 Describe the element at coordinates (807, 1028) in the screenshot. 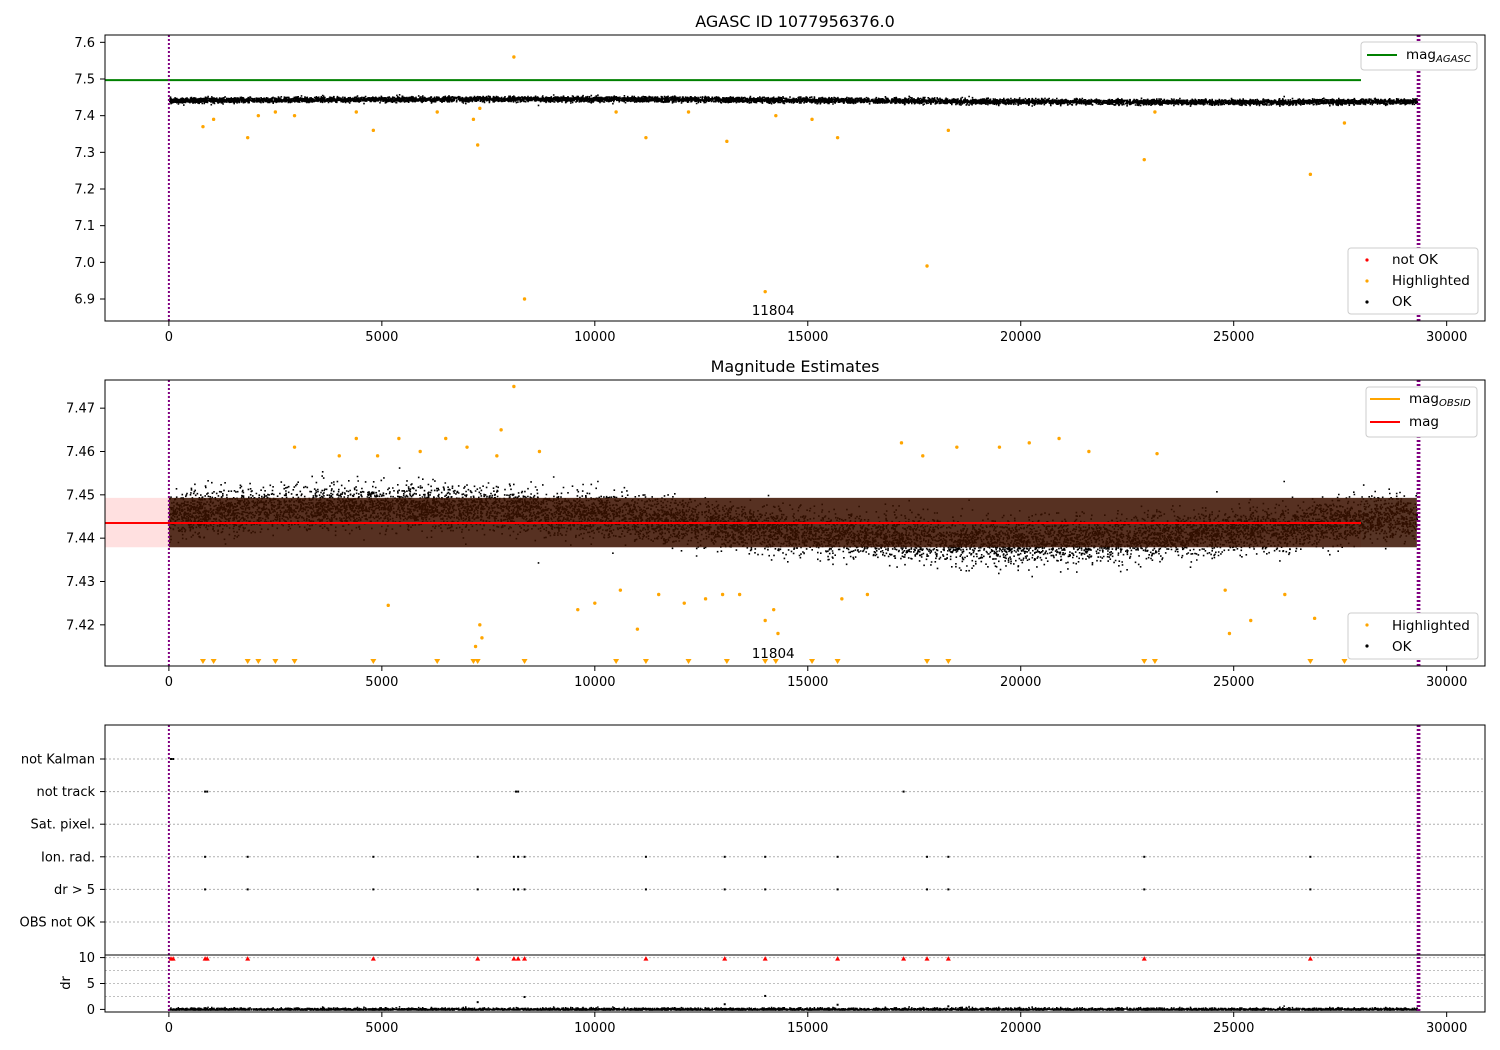

I see `panel-3-xtick-label-3: 15000` at that location.